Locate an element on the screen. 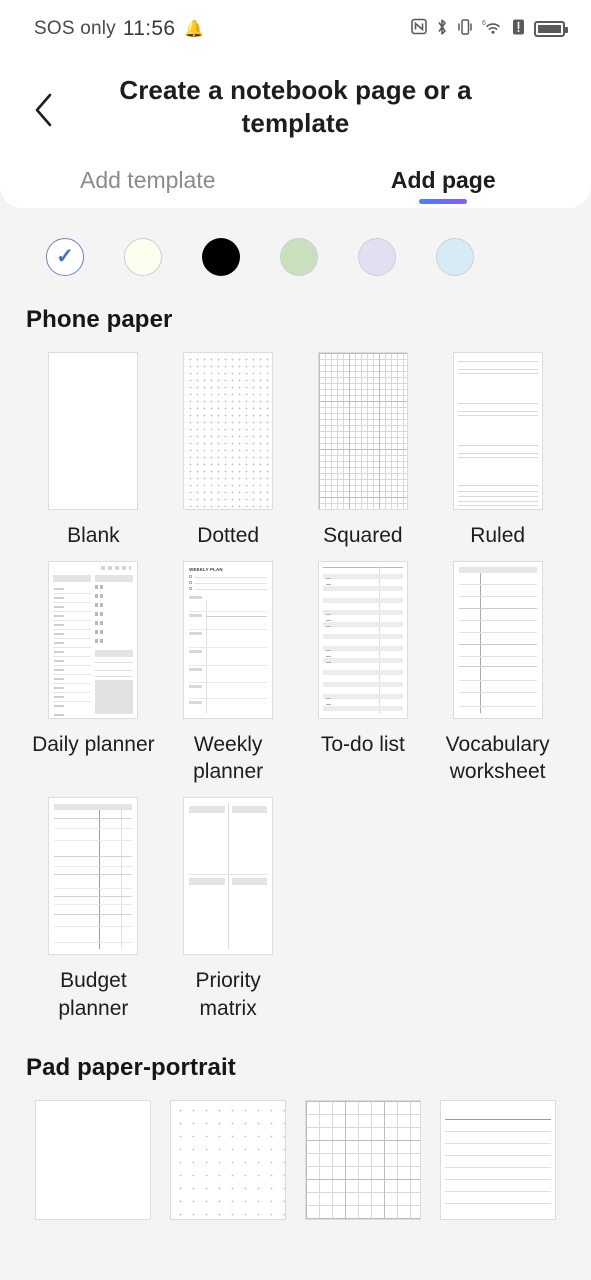 The width and height of the screenshot is (591, 1280). template-card-squared: Squared is located at coordinates (363, 450).